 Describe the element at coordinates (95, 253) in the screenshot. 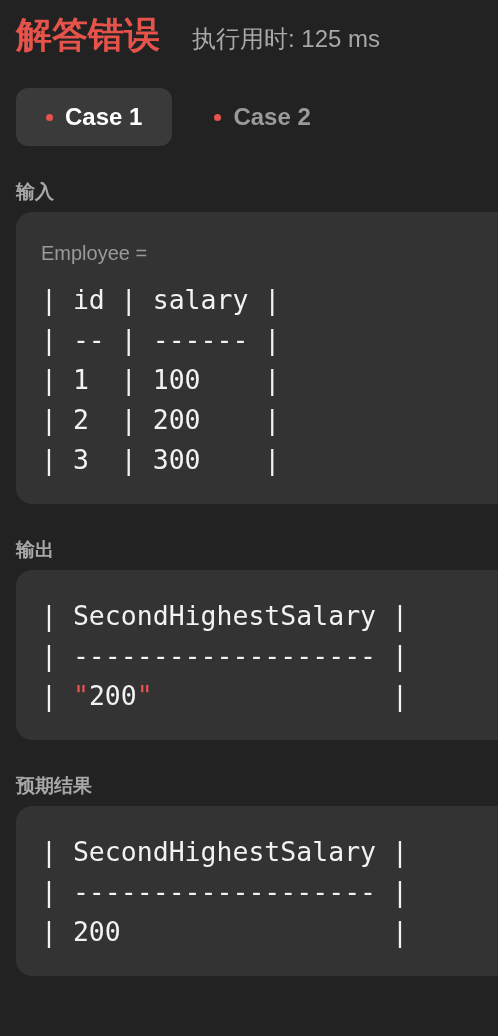

I see `variable-caption: Employee =` at that location.